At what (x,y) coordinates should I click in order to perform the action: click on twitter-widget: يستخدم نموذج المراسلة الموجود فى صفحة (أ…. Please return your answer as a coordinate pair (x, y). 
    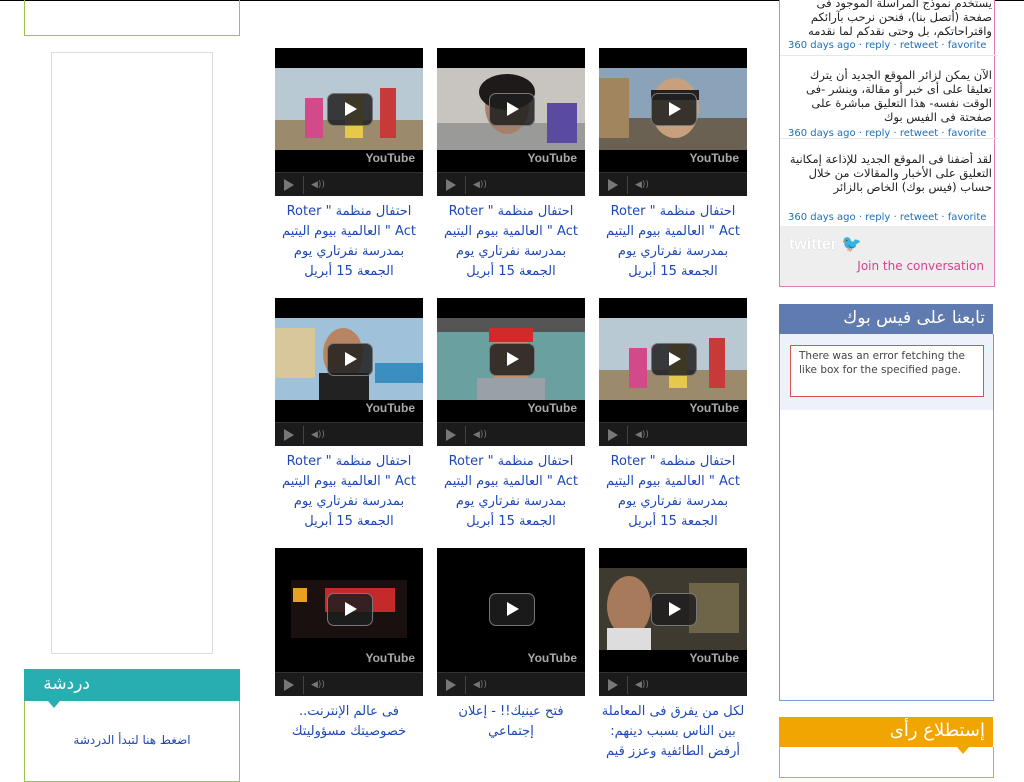
    Looking at the image, I should click on (888, 143).